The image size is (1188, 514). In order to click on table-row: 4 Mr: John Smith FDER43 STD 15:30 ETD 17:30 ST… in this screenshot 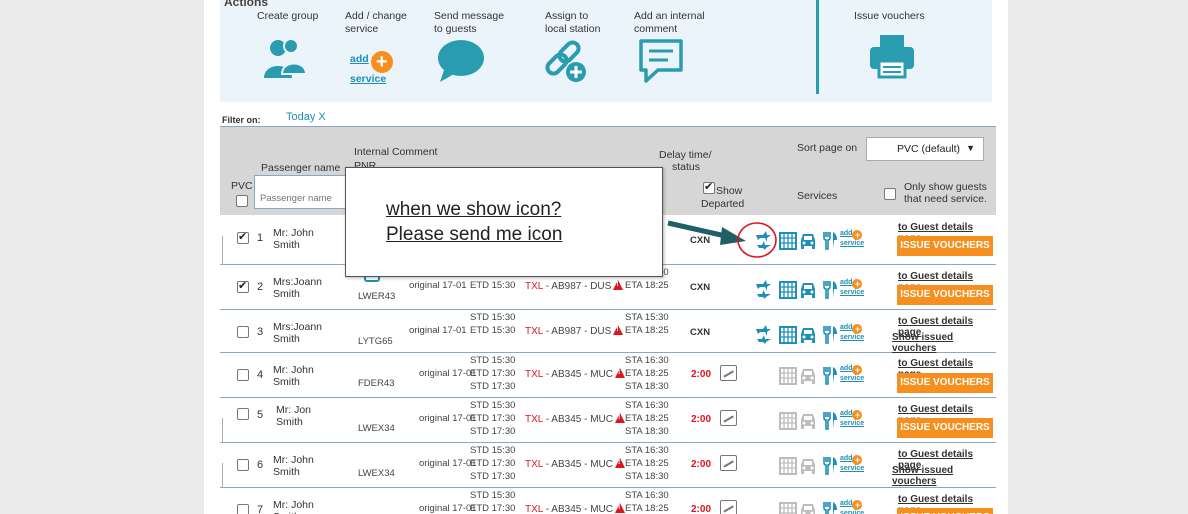, I will do `click(608, 375)`.